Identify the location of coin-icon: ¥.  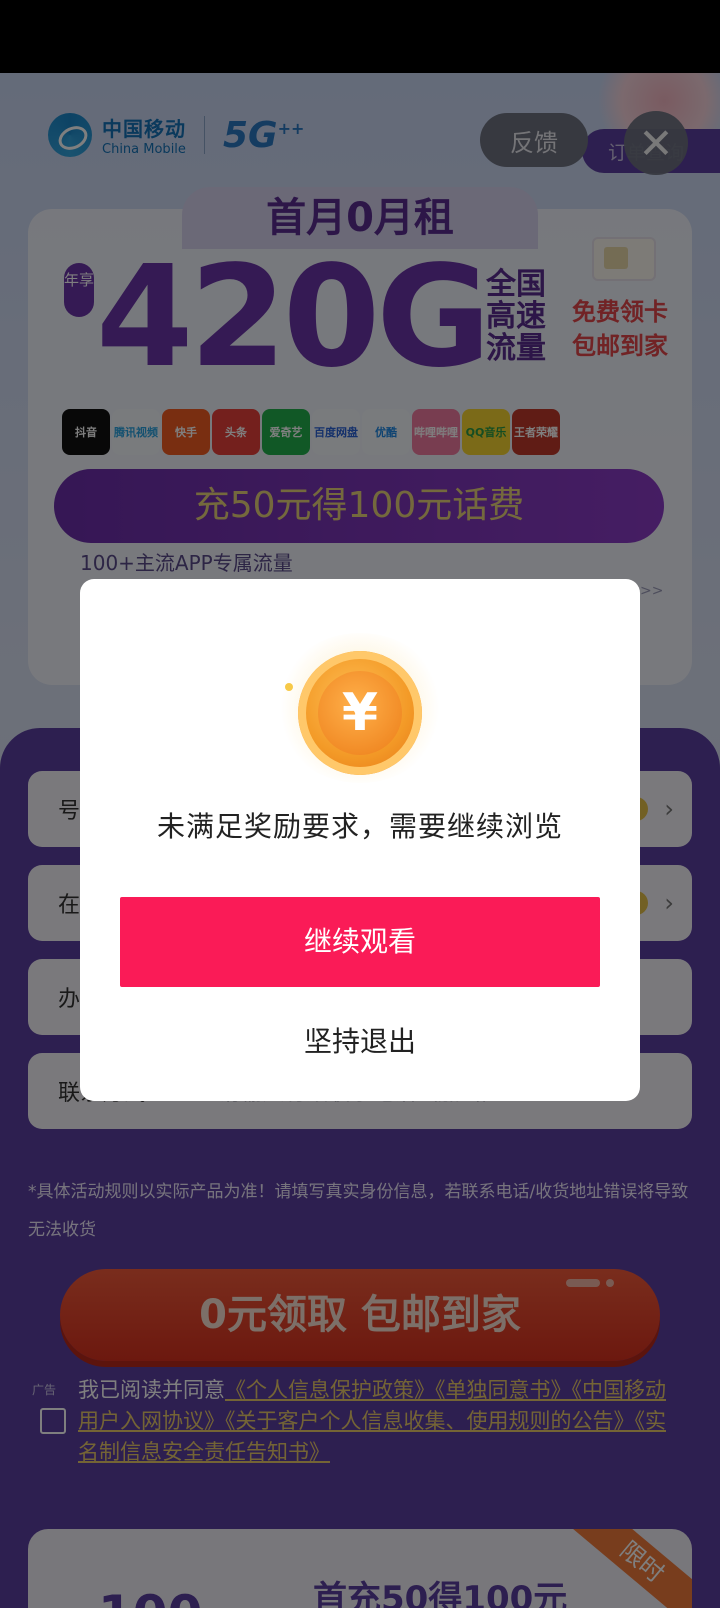
(360, 713).